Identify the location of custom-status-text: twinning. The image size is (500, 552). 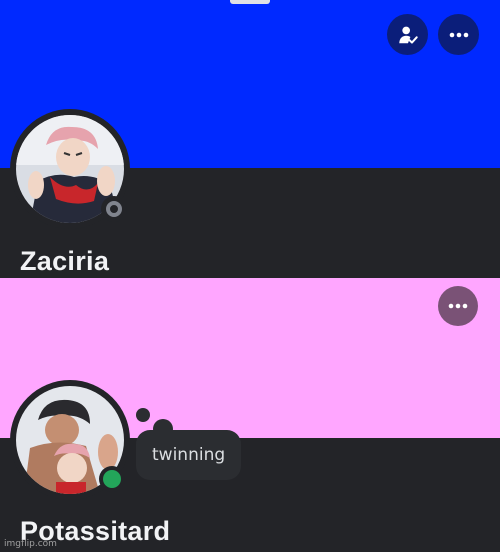
(189, 455).